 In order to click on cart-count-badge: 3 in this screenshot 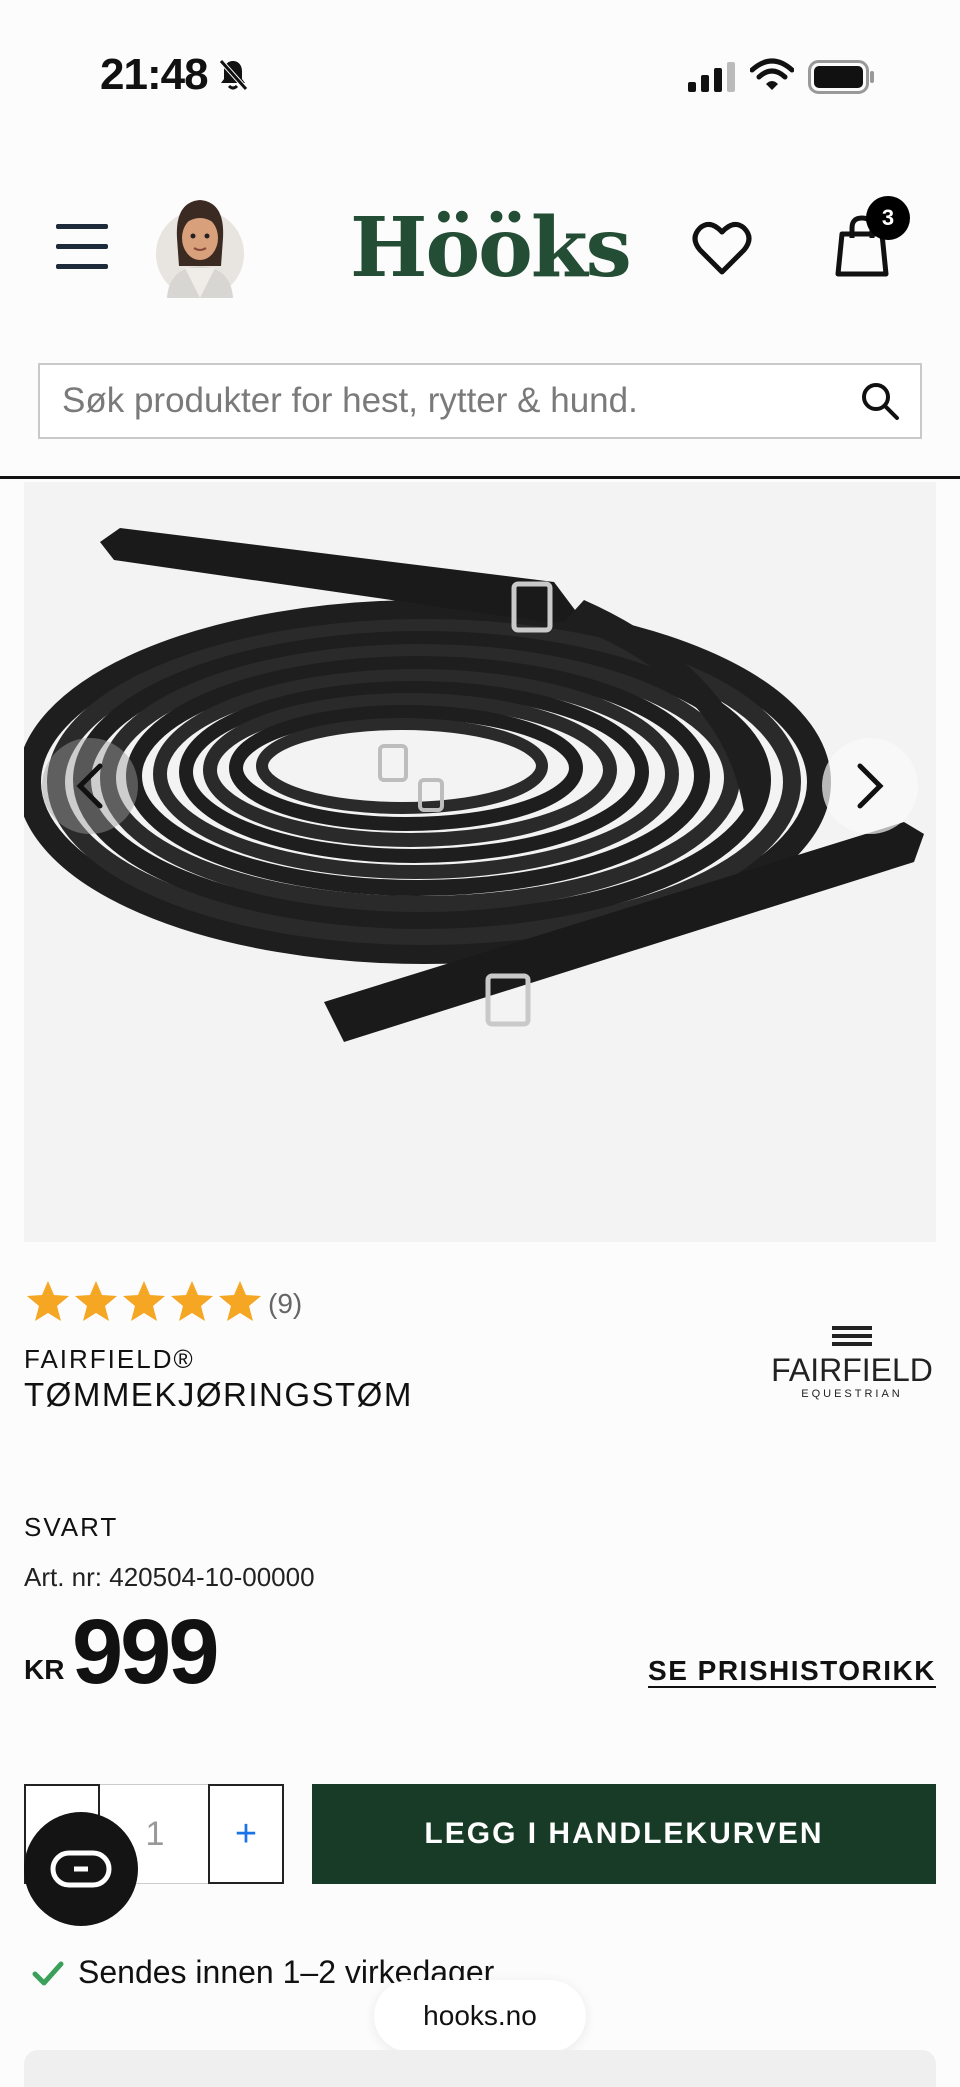, I will do `click(888, 218)`.